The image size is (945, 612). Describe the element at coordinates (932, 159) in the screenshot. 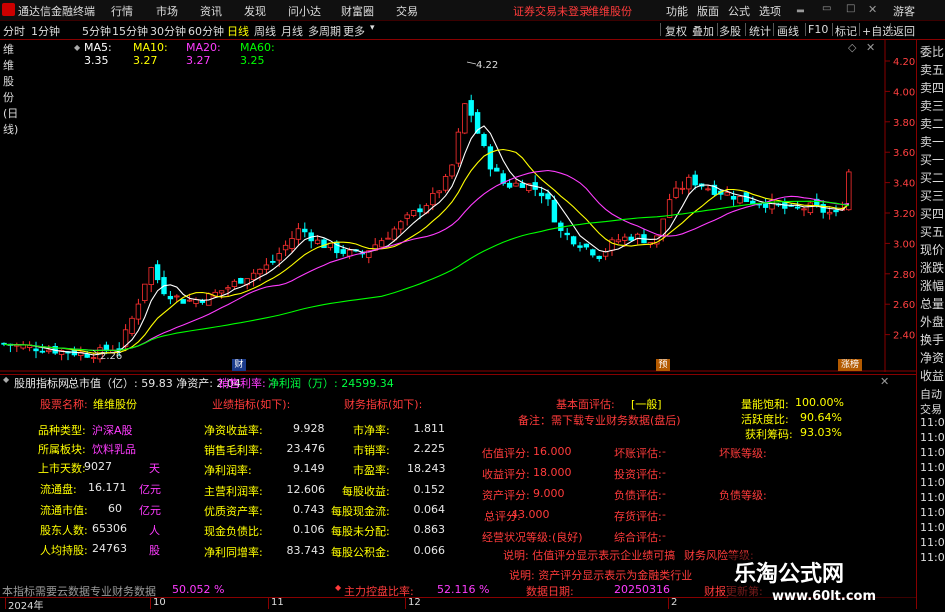

I see `rail-item: 买一` at that location.